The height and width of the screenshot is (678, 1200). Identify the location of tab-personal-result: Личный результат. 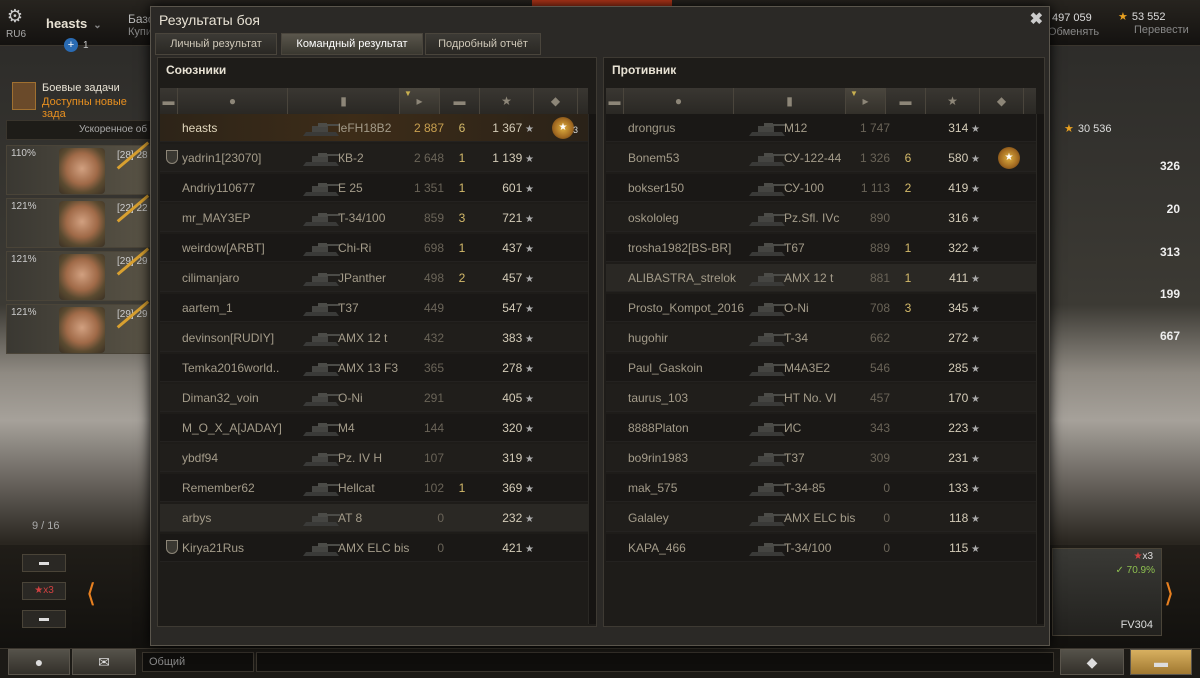
(216, 44).